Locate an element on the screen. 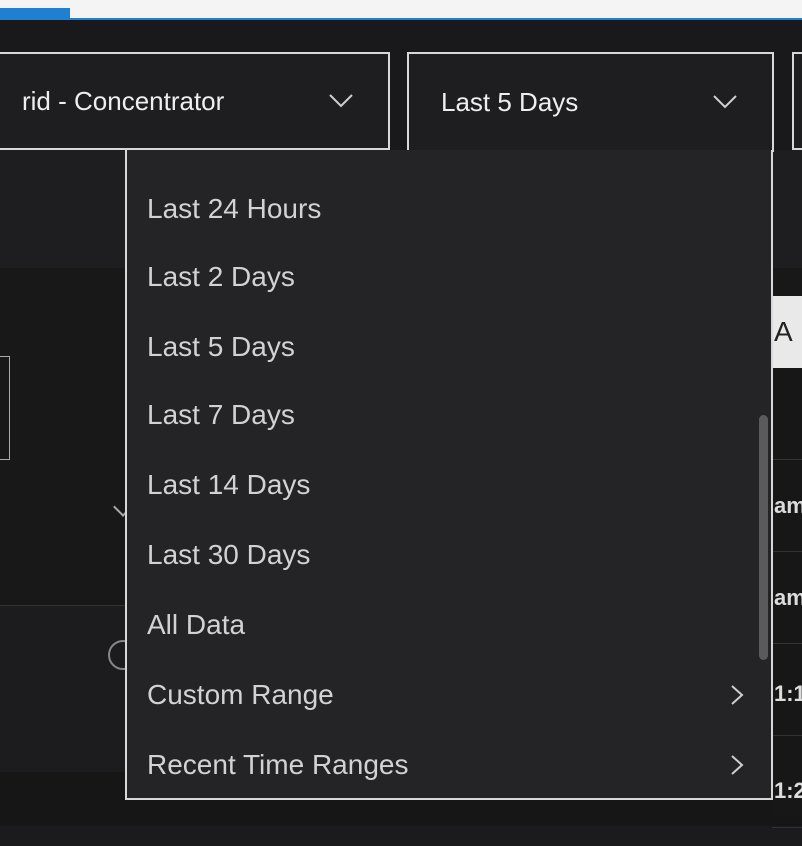 This screenshot has width=802, height=846. menu-item-last-2-days: Last 2 Days is located at coordinates (437, 277).